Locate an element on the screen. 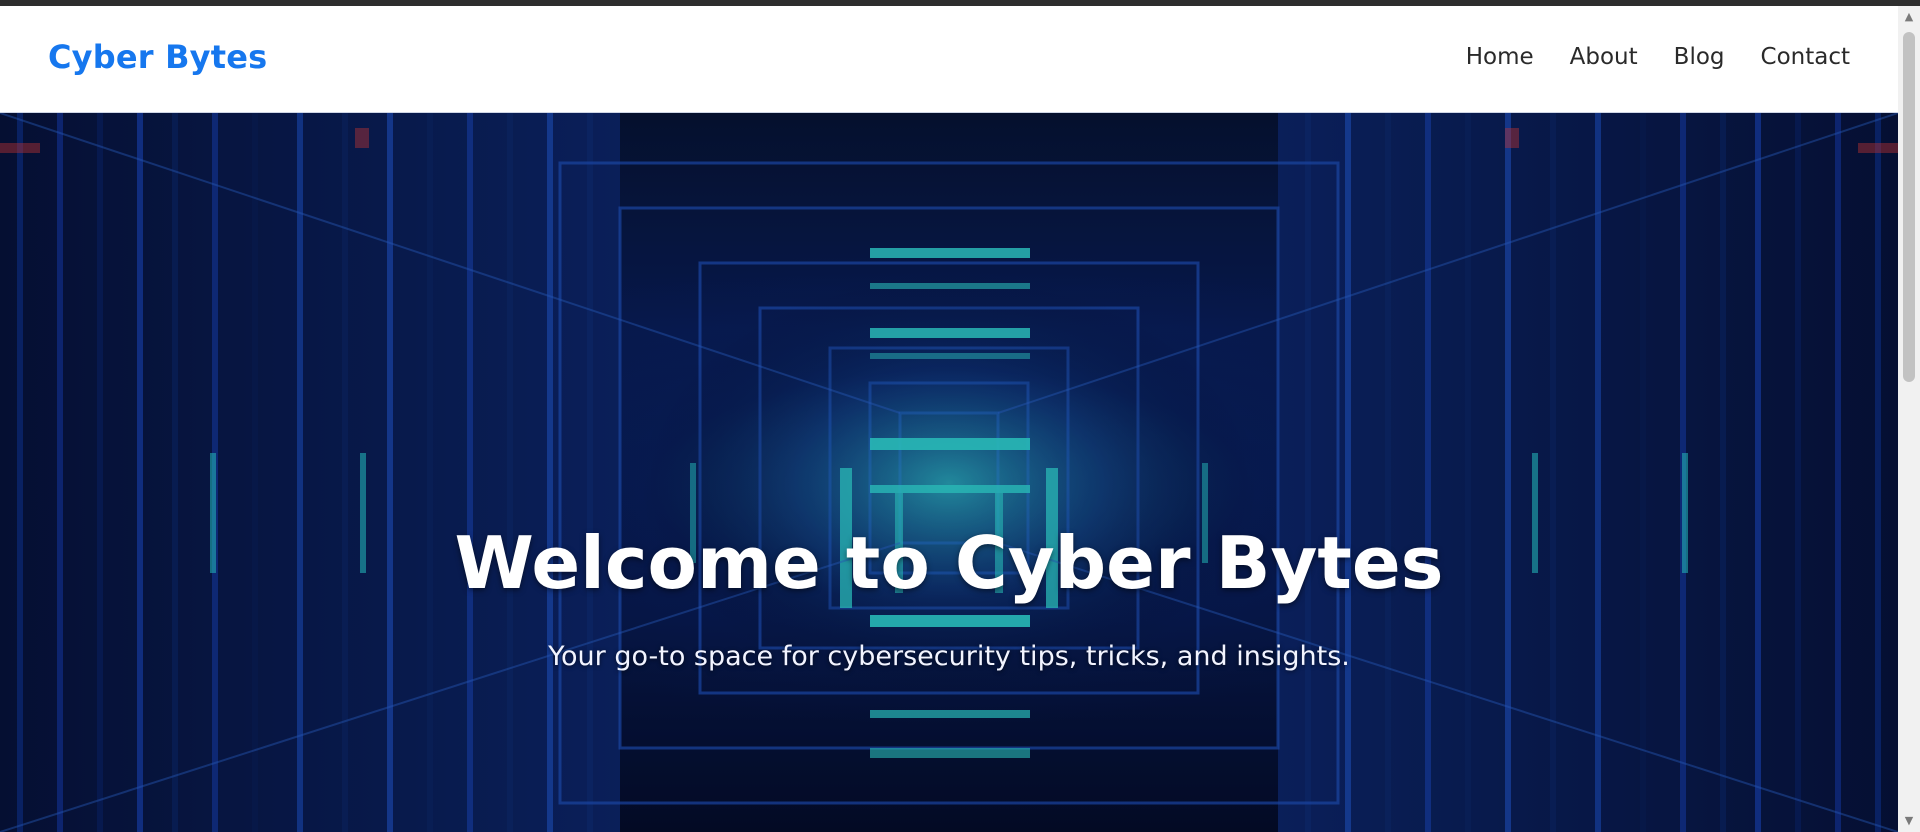 Image resolution: width=1920 pixels, height=832 pixels. nav-links: Home About Blog Contact is located at coordinates (1658, 57).